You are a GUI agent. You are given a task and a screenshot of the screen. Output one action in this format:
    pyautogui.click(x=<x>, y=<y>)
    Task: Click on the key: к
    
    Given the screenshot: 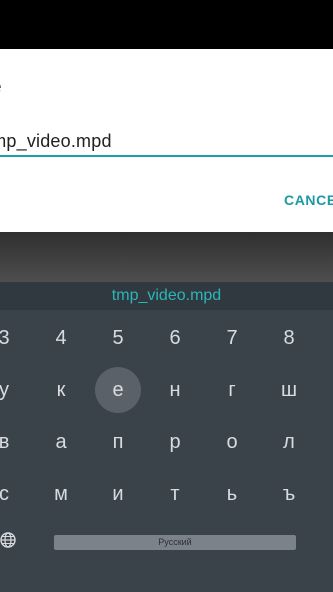 What is the action you would take?
    pyautogui.click(x=61, y=390)
    